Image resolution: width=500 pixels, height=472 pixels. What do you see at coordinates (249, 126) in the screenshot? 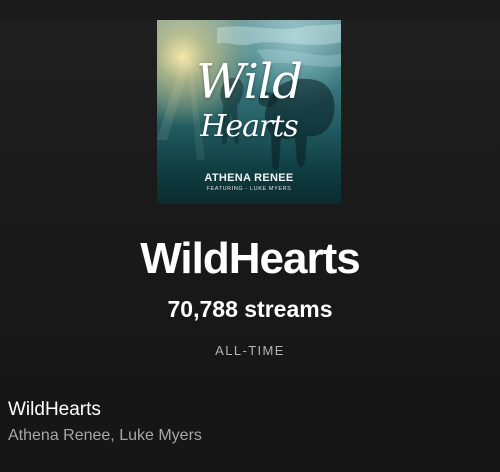
I see `album-art-title-line-2: Hearts` at bounding box center [249, 126].